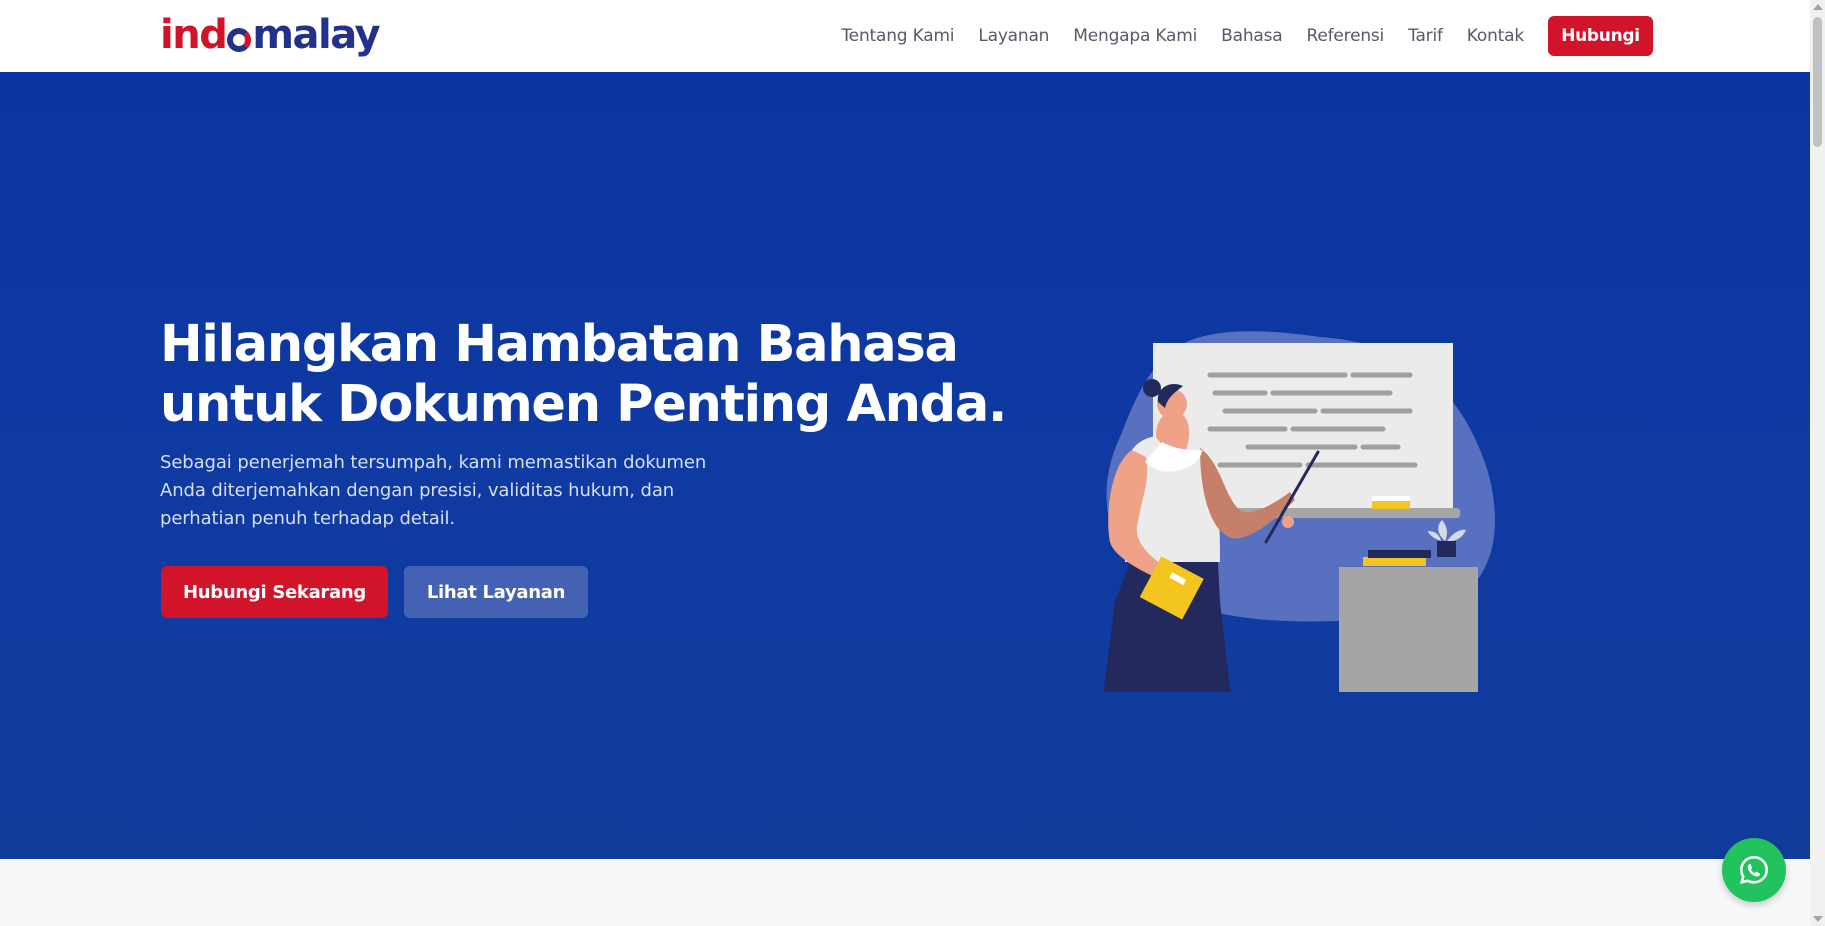  I want to click on header-contact-button: Hubungi, so click(1600, 36).